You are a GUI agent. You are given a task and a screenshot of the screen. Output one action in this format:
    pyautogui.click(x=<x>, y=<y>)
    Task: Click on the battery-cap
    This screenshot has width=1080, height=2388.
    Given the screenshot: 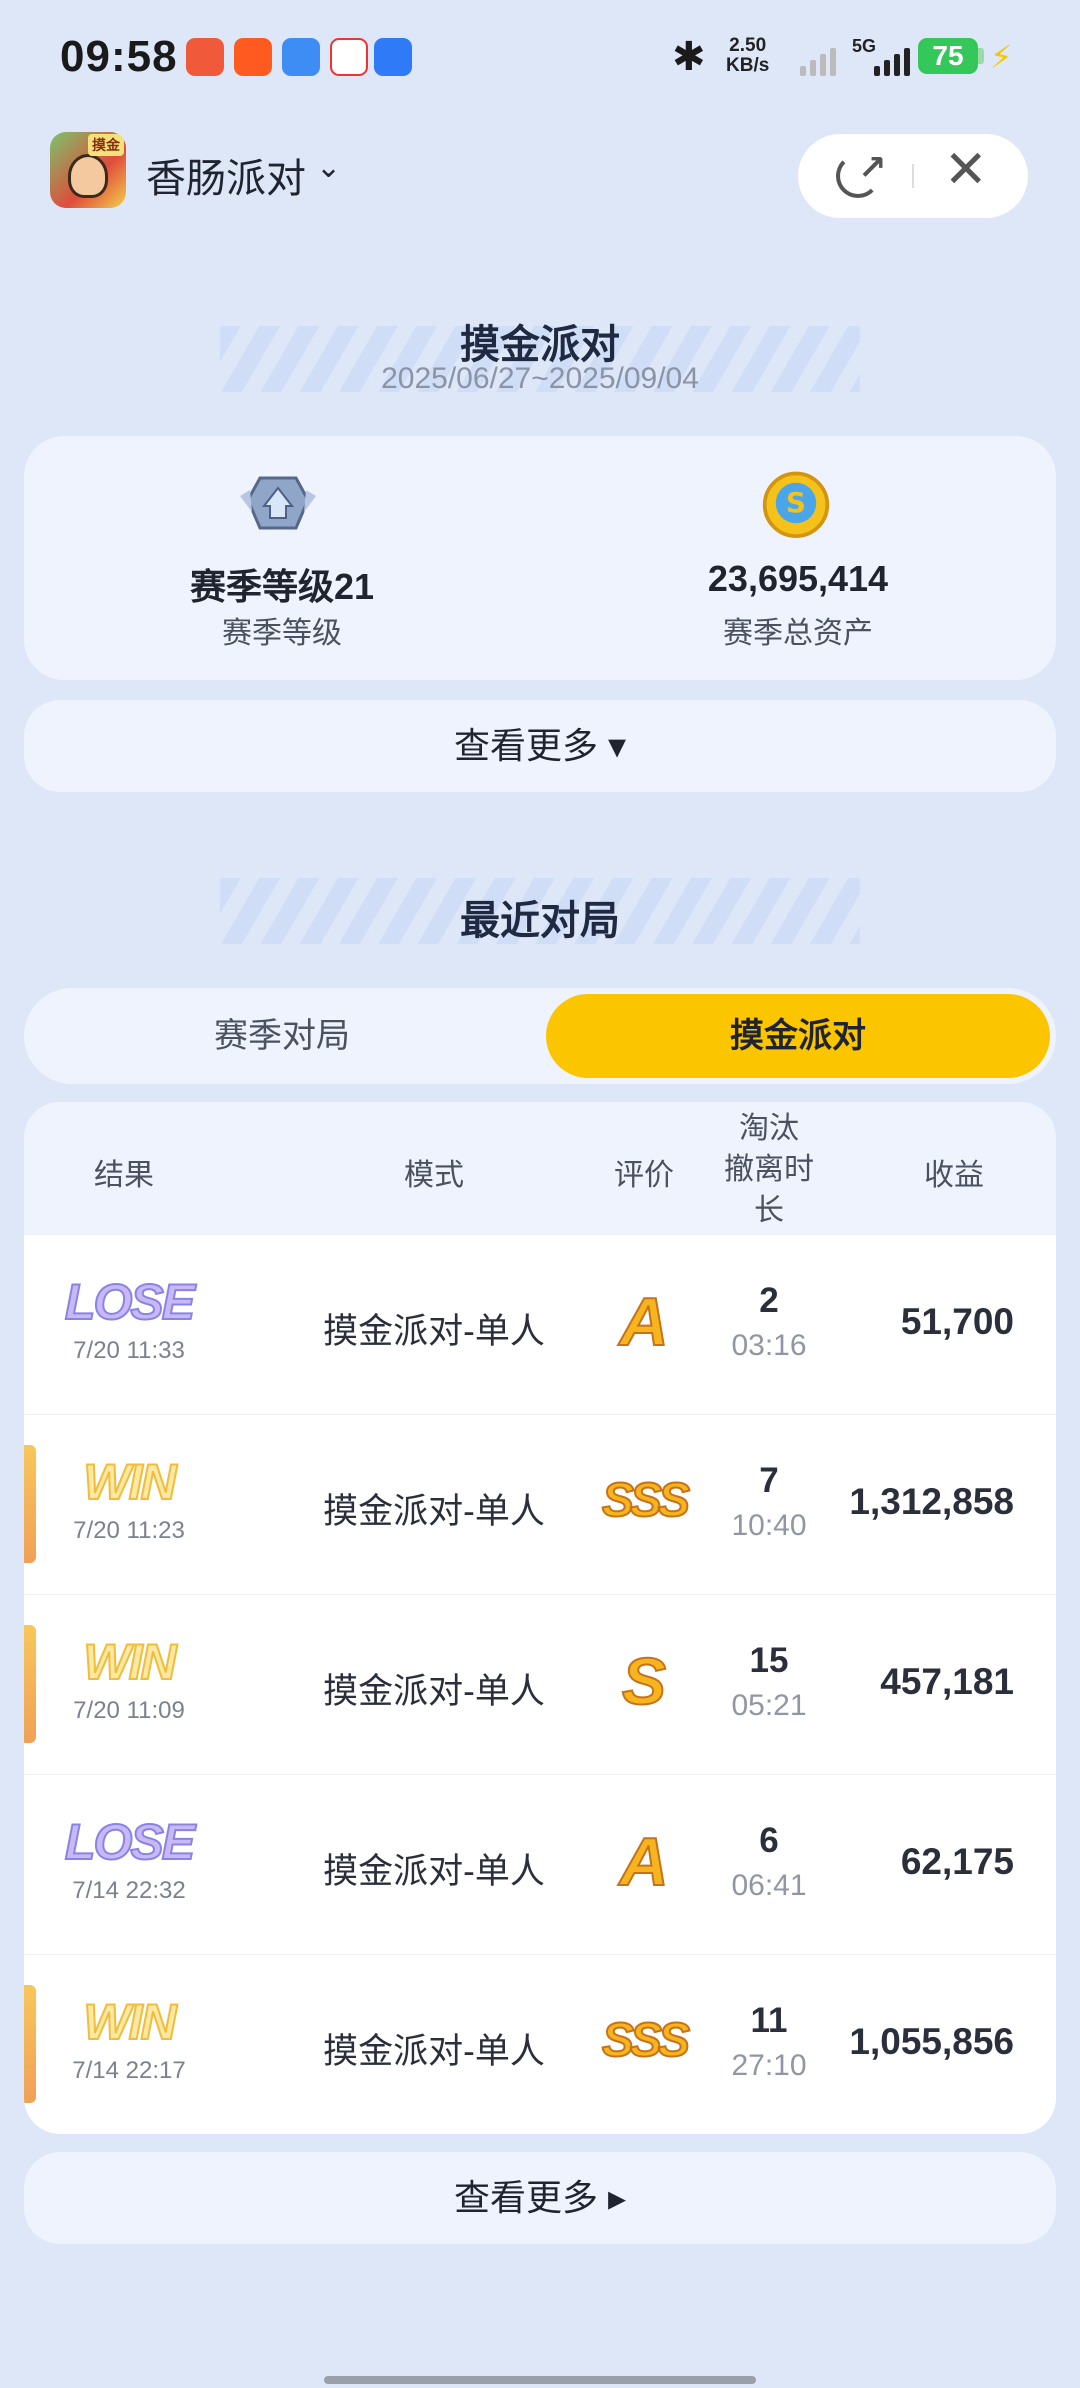 What is the action you would take?
    pyautogui.click(x=981, y=56)
    